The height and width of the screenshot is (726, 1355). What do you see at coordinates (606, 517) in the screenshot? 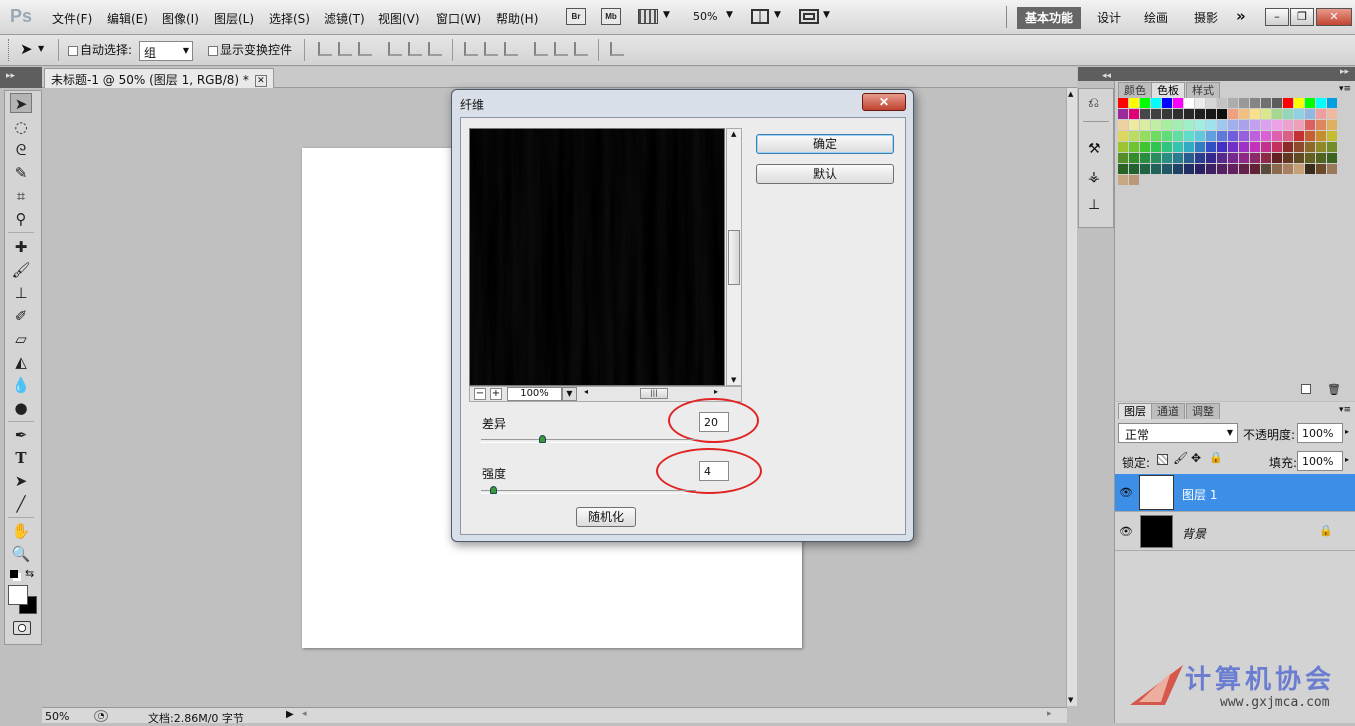
I see `randomize-button: 随机化` at bounding box center [606, 517].